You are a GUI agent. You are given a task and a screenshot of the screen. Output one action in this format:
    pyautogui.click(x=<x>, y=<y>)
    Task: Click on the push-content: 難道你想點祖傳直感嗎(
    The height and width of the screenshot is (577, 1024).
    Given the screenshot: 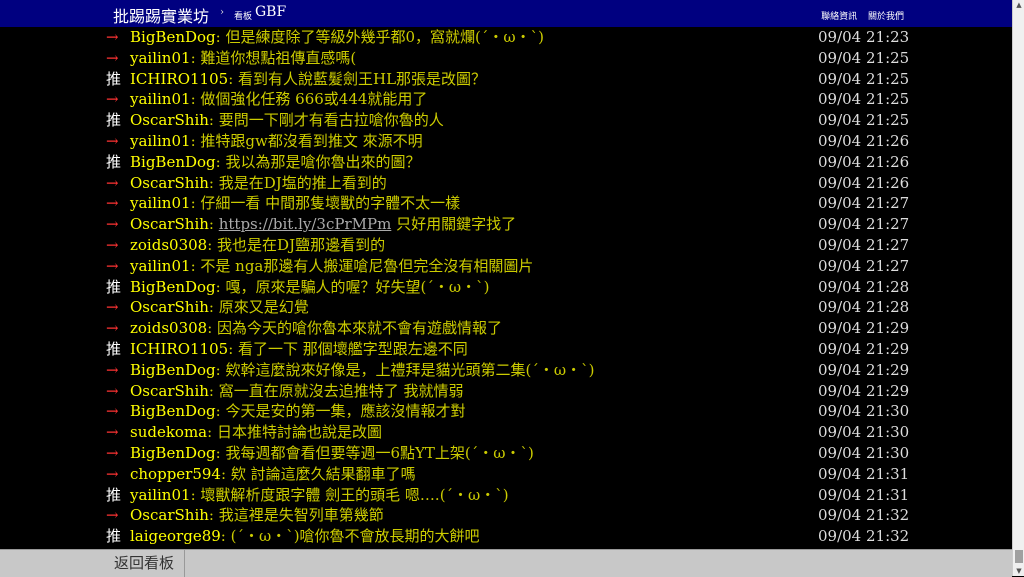 What is the action you would take?
    pyautogui.click(x=278, y=57)
    